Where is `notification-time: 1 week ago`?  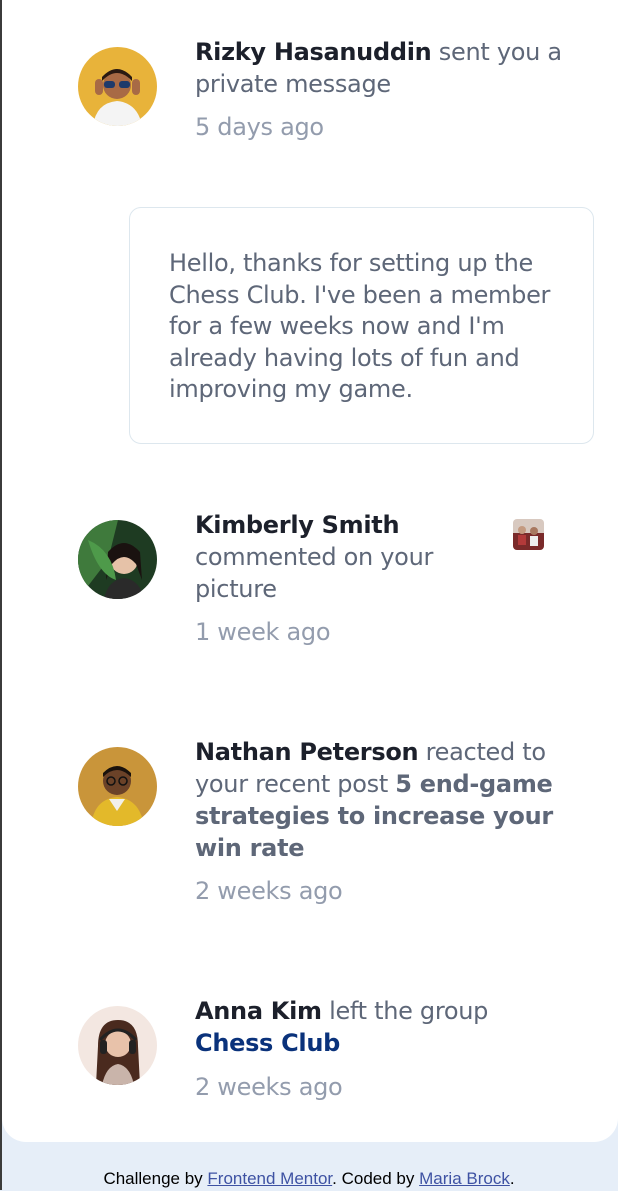 notification-time: 1 week ago is located at coordinates (263, 632).